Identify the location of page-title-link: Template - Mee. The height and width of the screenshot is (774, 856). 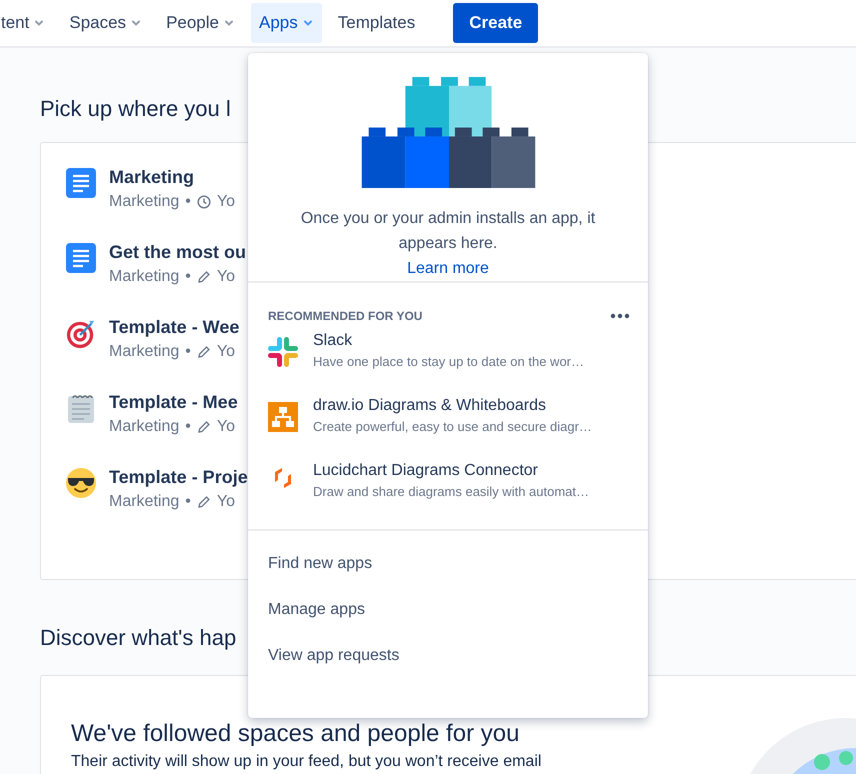
(173, 402).